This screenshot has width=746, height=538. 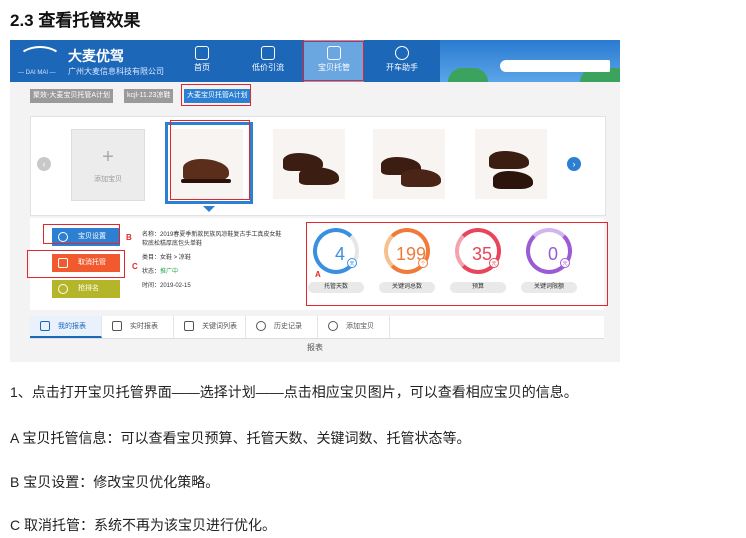 What do you see at coordinates (423, 263) in the screenshot?
I see `stat-unit-badge: 个` at bounding box center [423, 263].